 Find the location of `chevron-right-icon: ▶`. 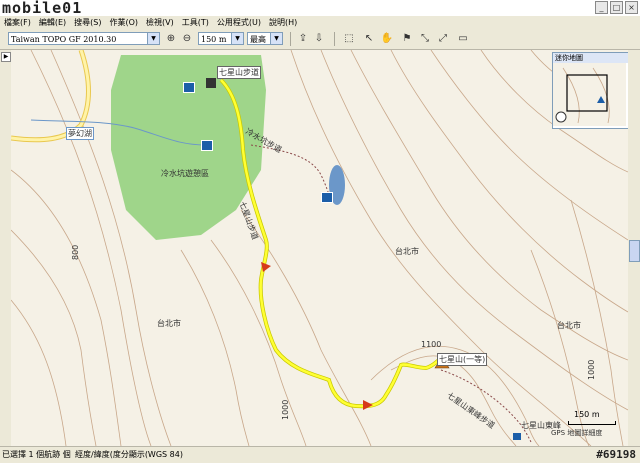

chevron-right-icon: ▶ is located at coordinates (6, 57).